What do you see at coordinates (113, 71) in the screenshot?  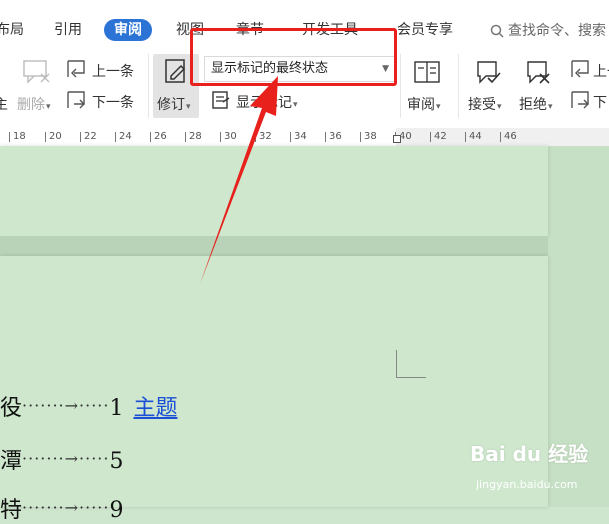 I see `previous-comment-button: 上一条` at bounding box center [113, 71].